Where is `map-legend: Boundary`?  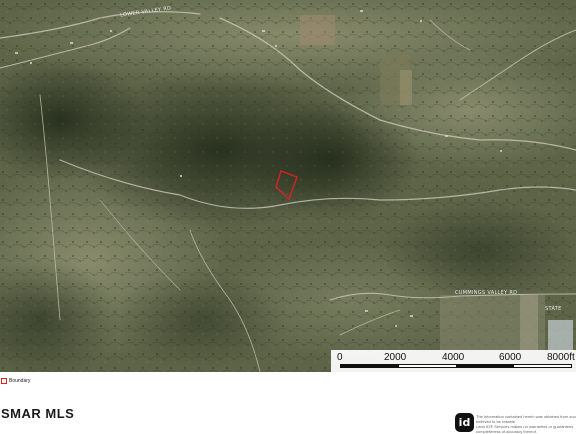 map-legend: Boundary is located at coordinates (15, 381).